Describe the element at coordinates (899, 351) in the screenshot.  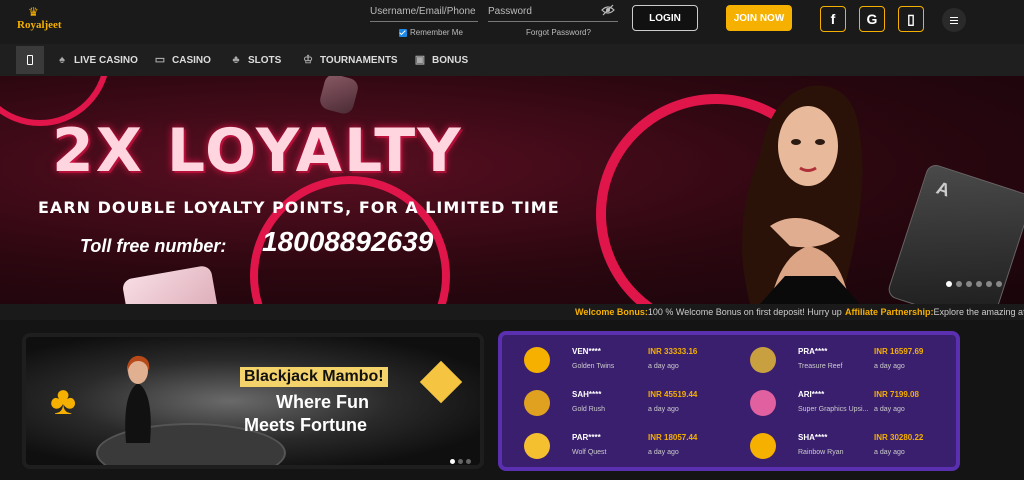
I see `winner-amount: INR 16597.69` at that location.